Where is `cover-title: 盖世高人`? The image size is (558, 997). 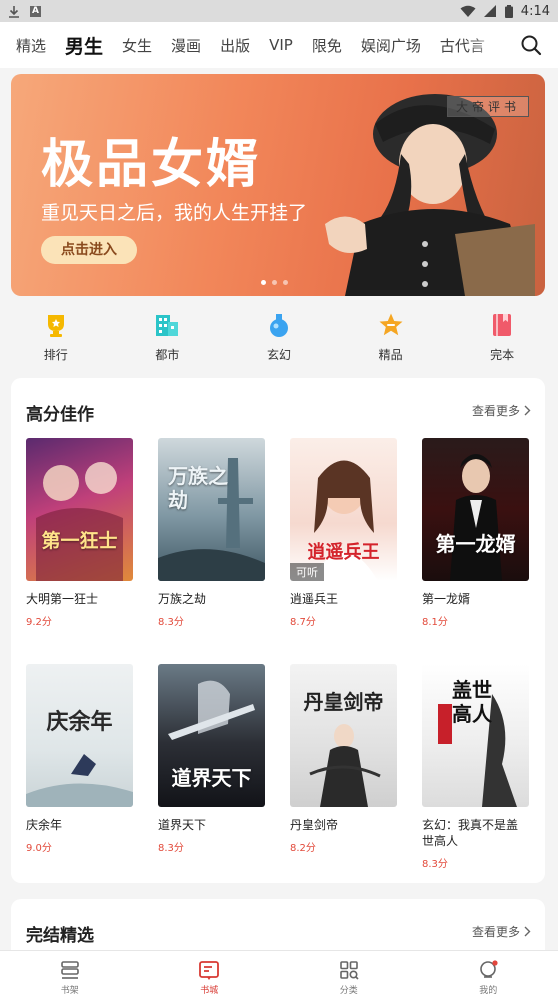
cover-title: 盖世高人 is located at coordinates (472, 702).